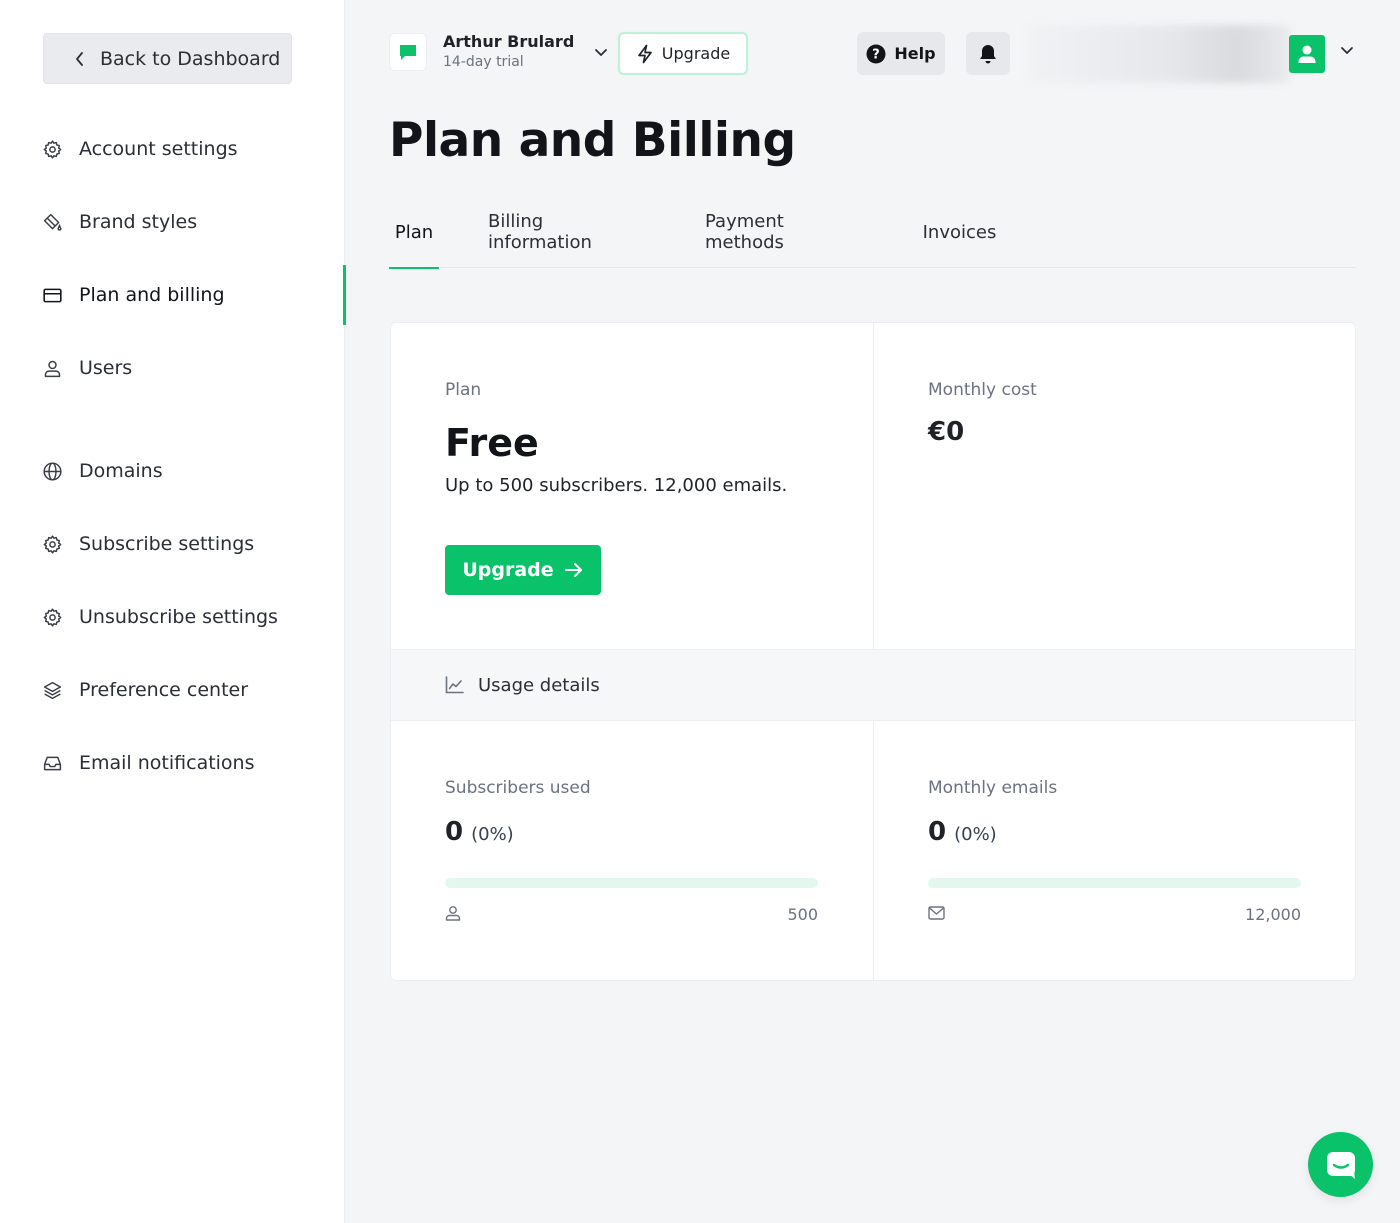  I want to click on sidebar-item-brand-styles: Brand styles, so click(172, 222).